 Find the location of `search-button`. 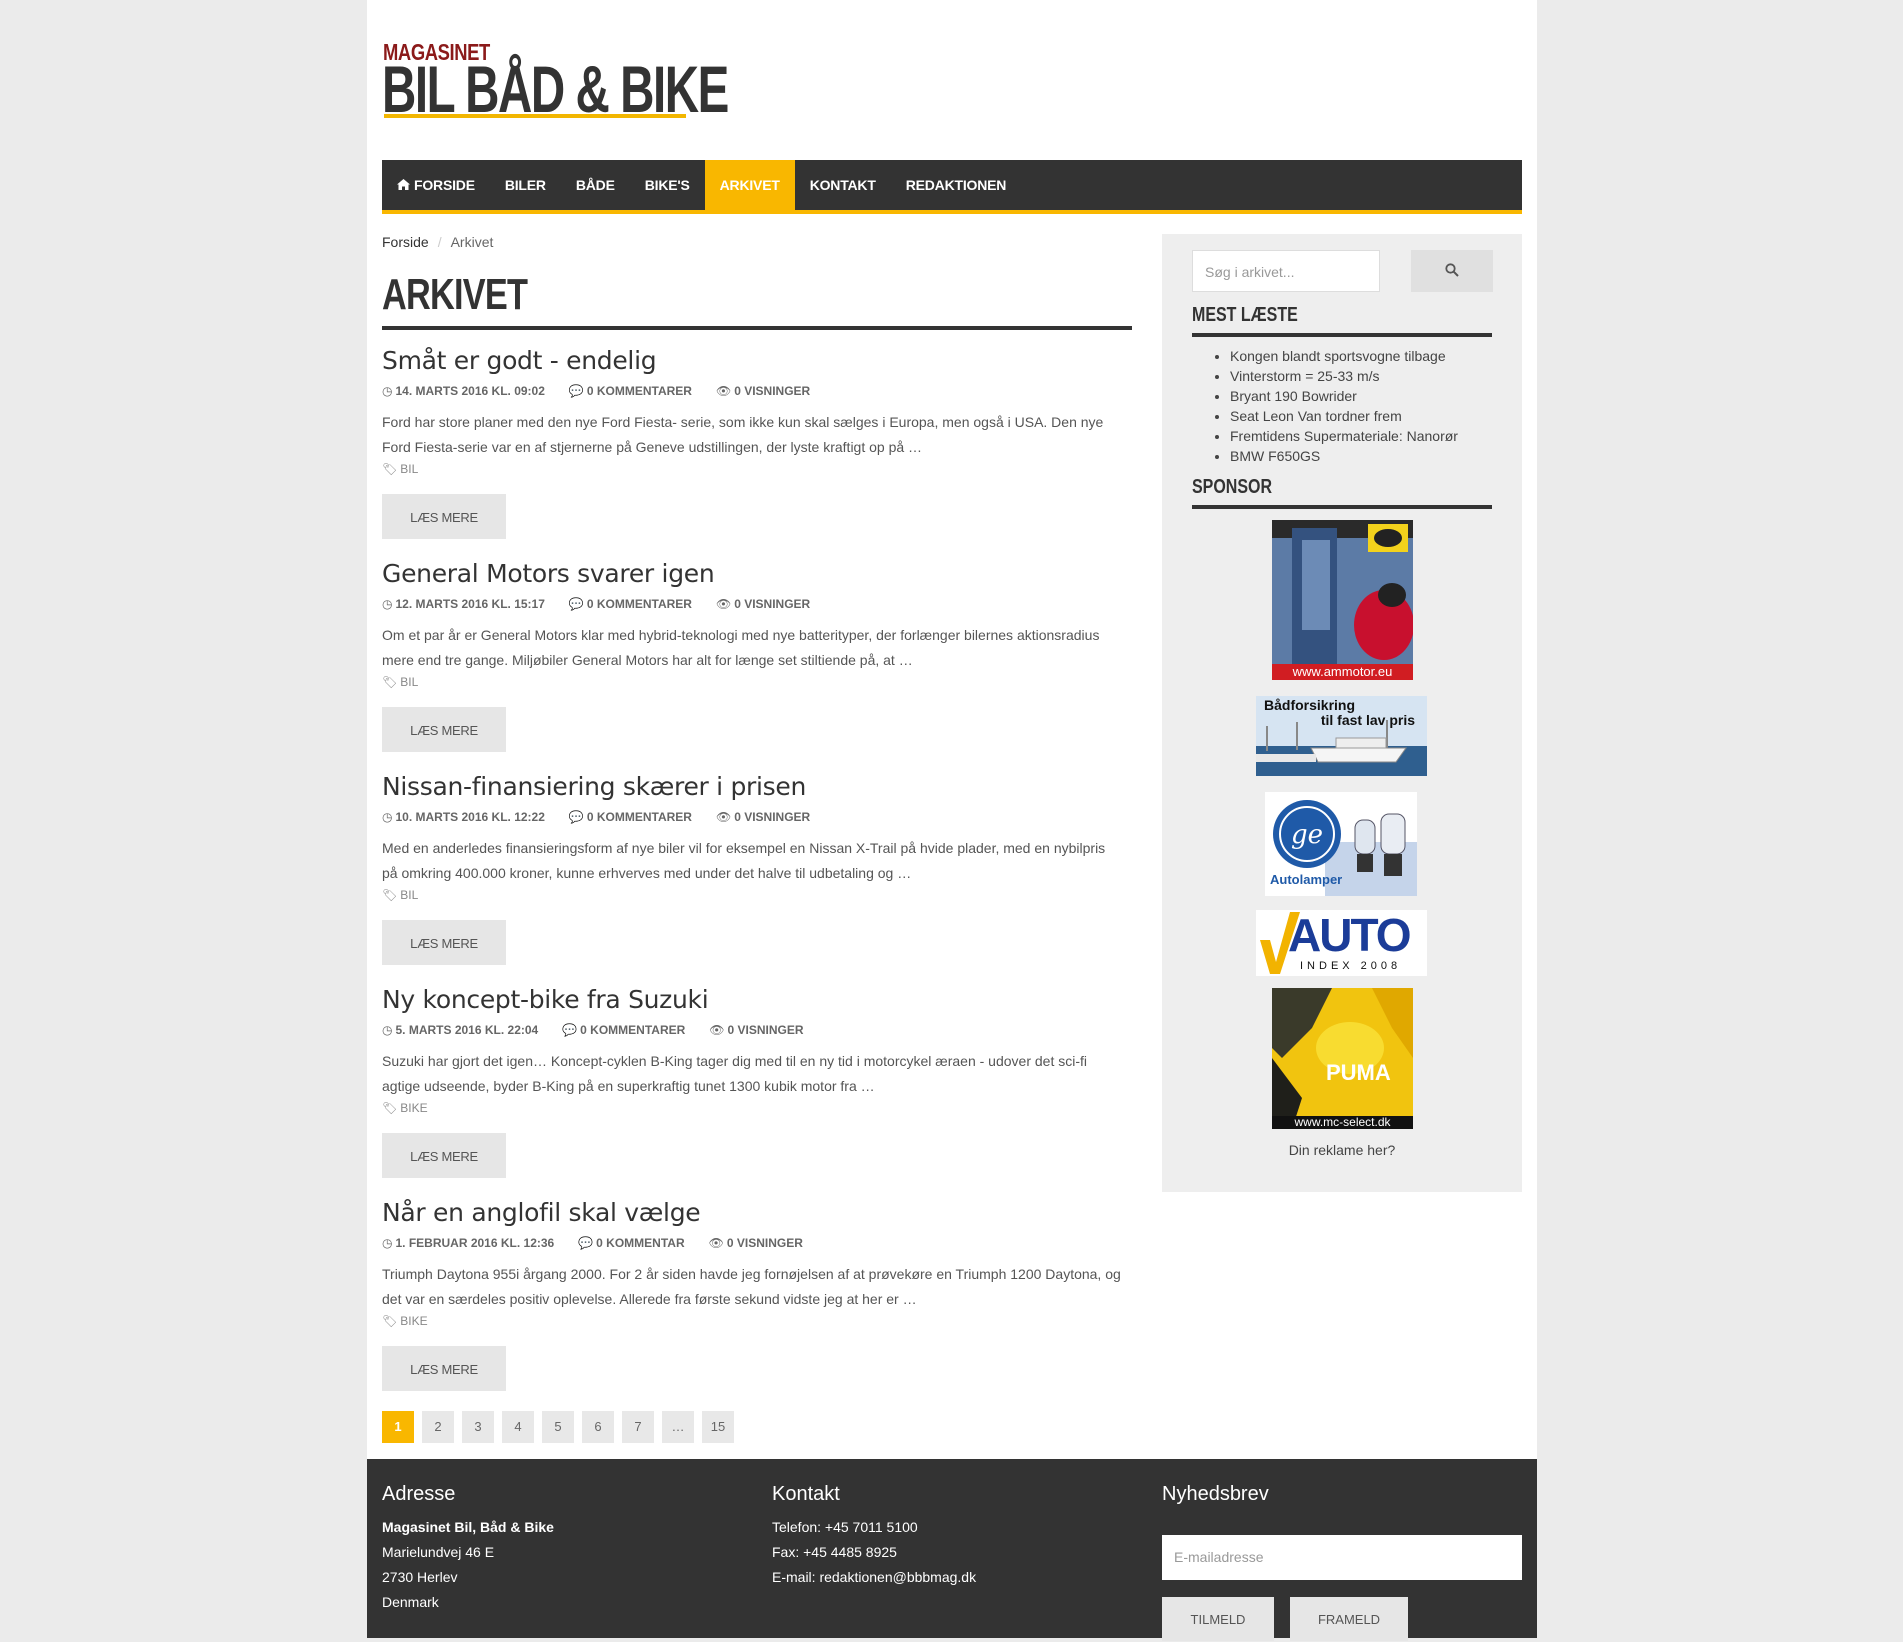

search-button is located at coordinates (1452, 271).